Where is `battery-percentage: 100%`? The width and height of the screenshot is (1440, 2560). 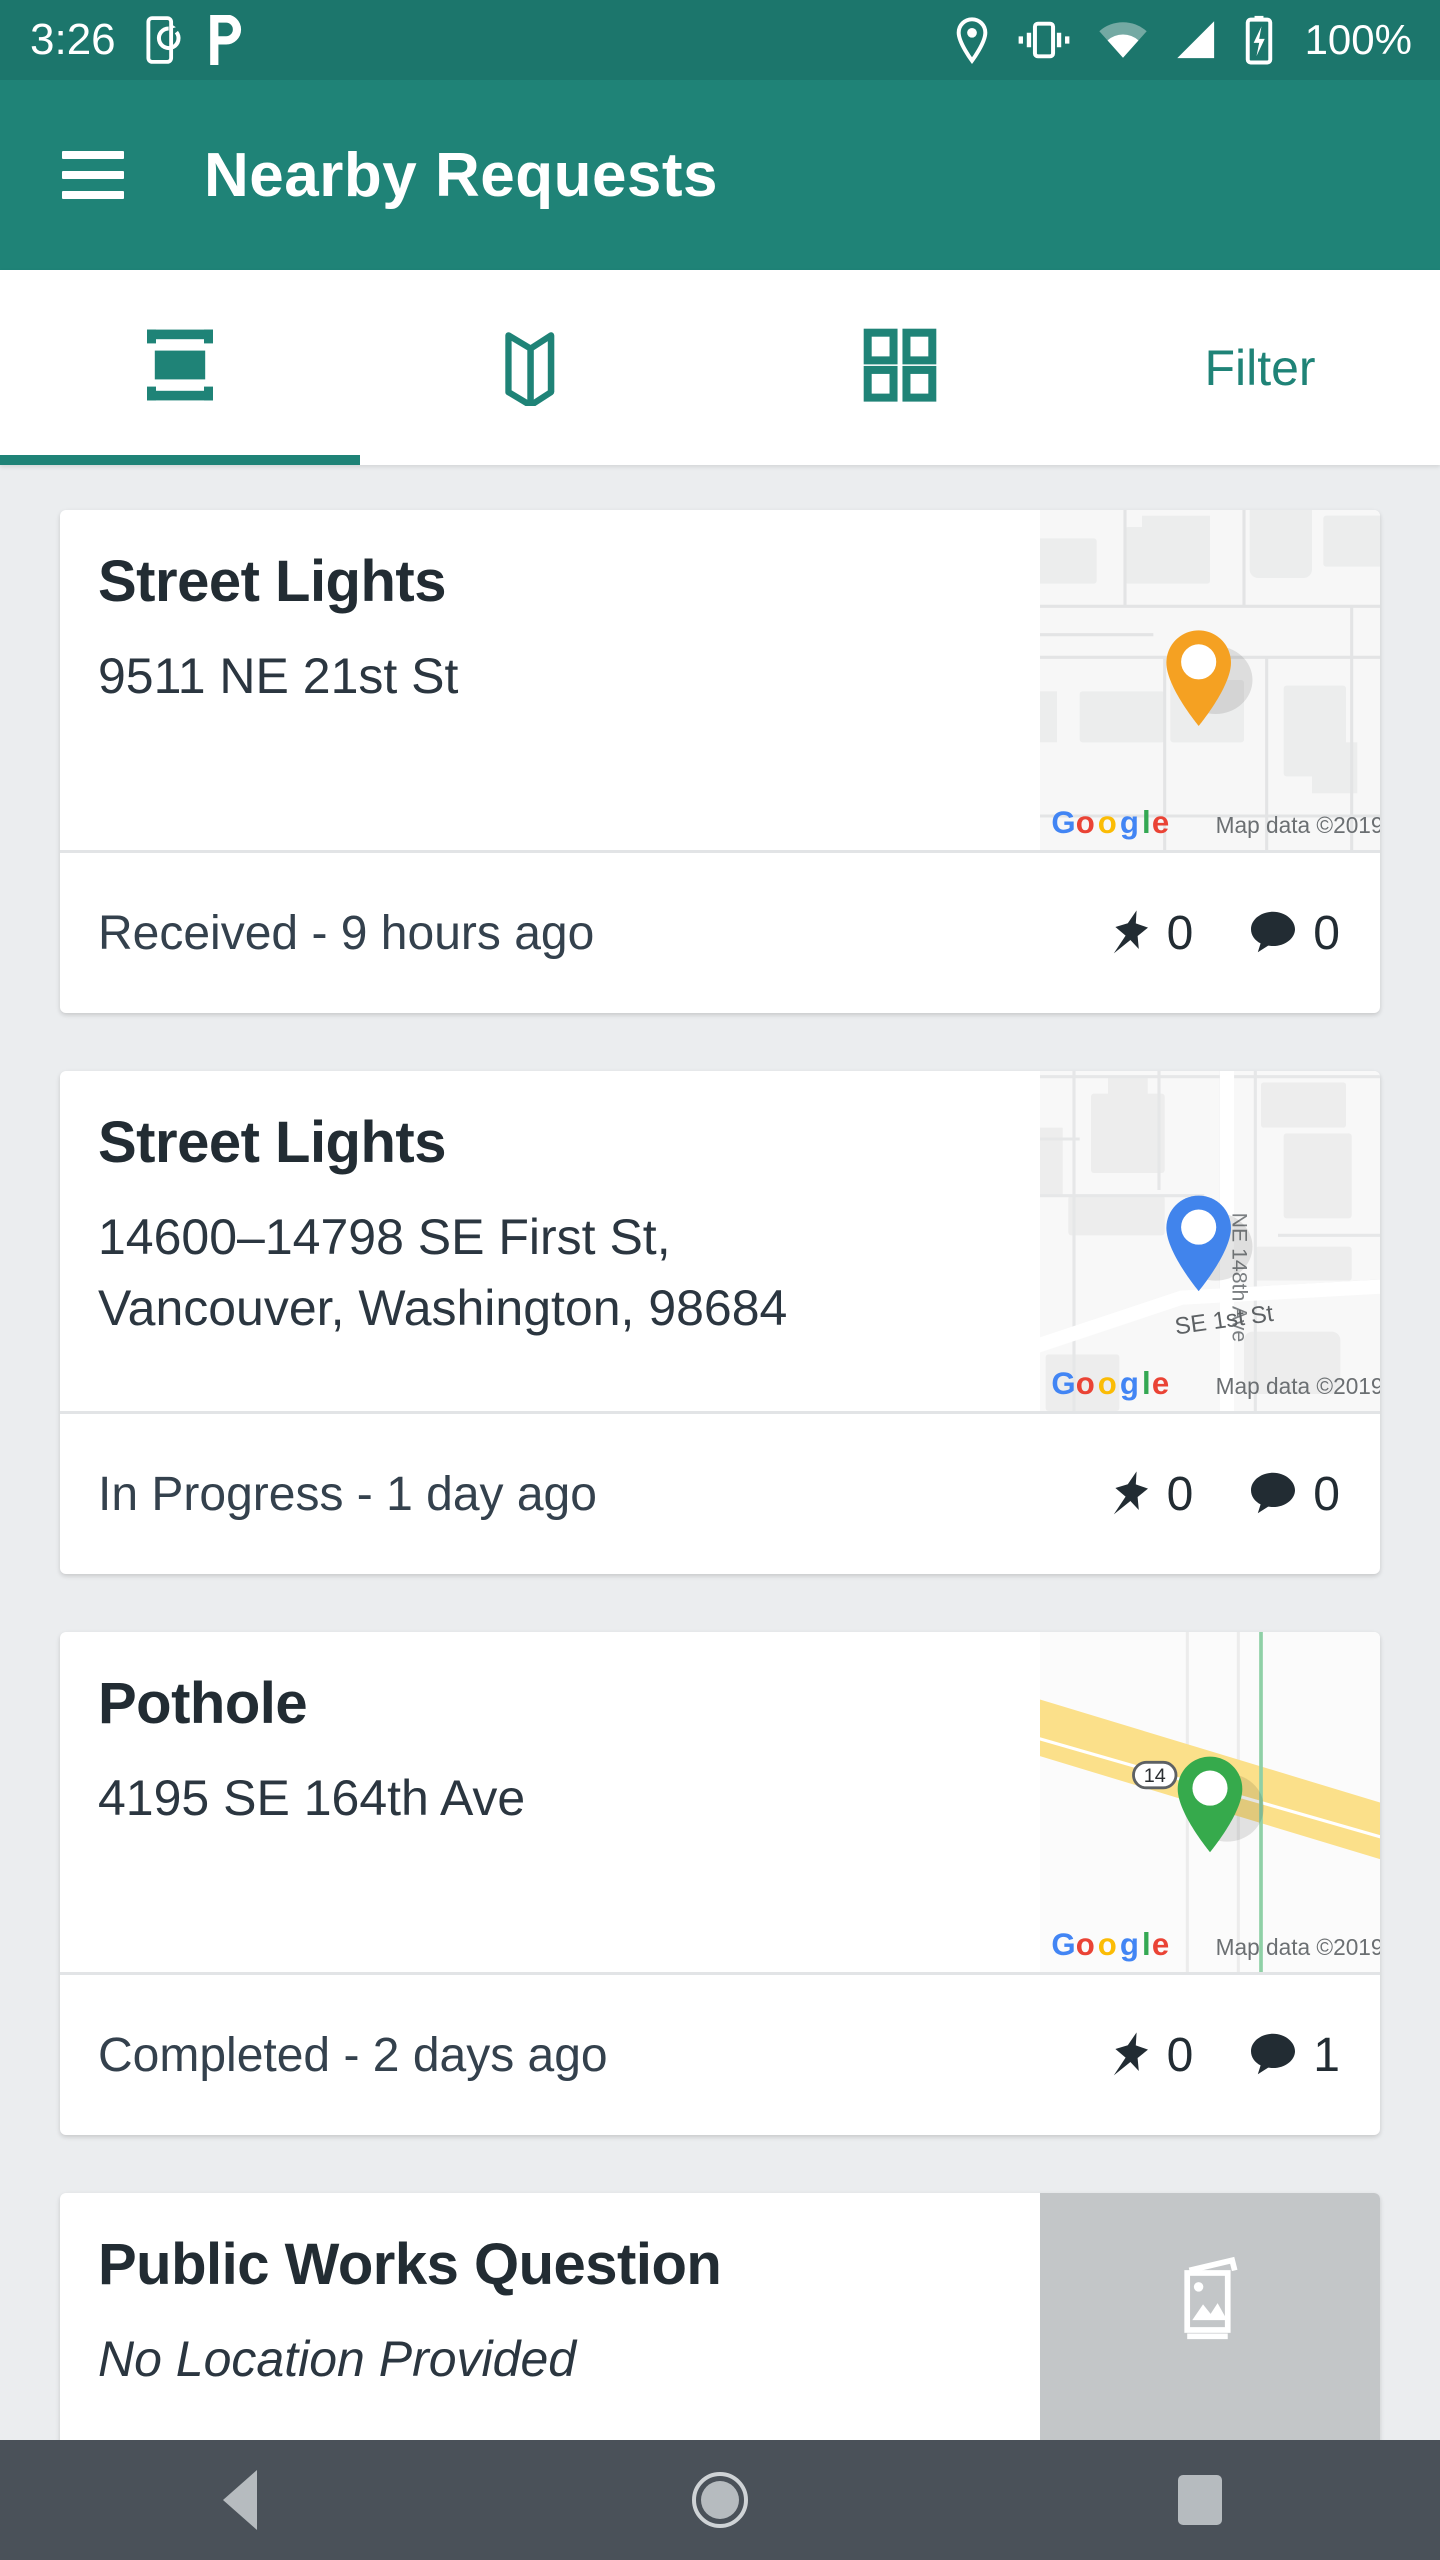
battery-percentage: 100% is located at coordinates (1358, 39).